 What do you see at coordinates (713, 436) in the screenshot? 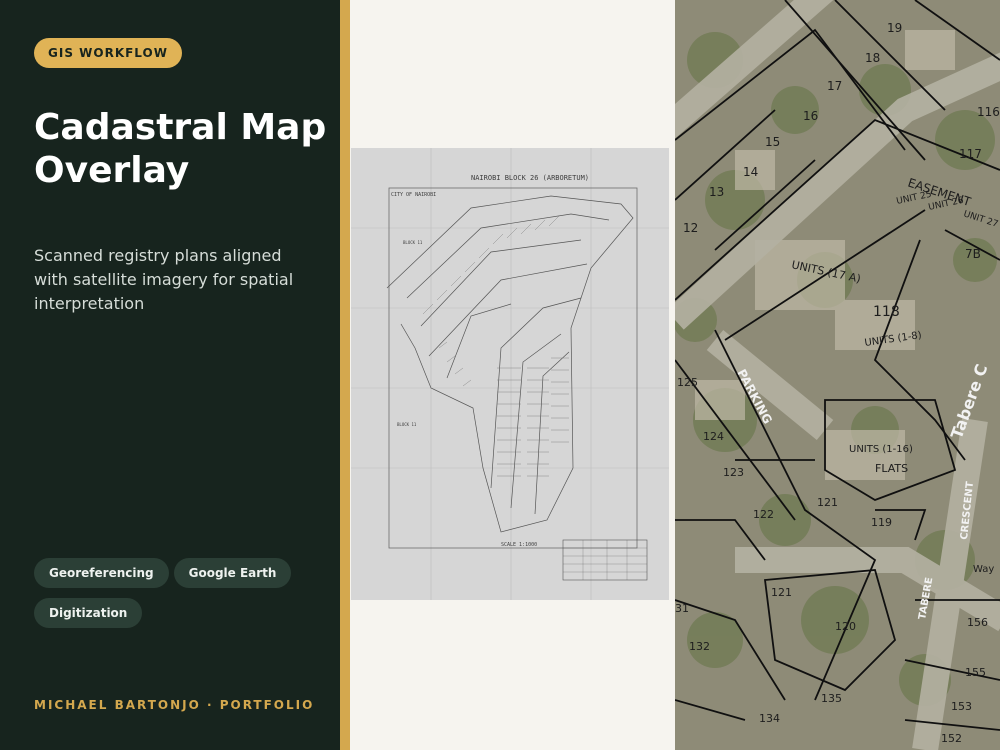
I see `parcel-124: 124` at bounding box center [713, 436].